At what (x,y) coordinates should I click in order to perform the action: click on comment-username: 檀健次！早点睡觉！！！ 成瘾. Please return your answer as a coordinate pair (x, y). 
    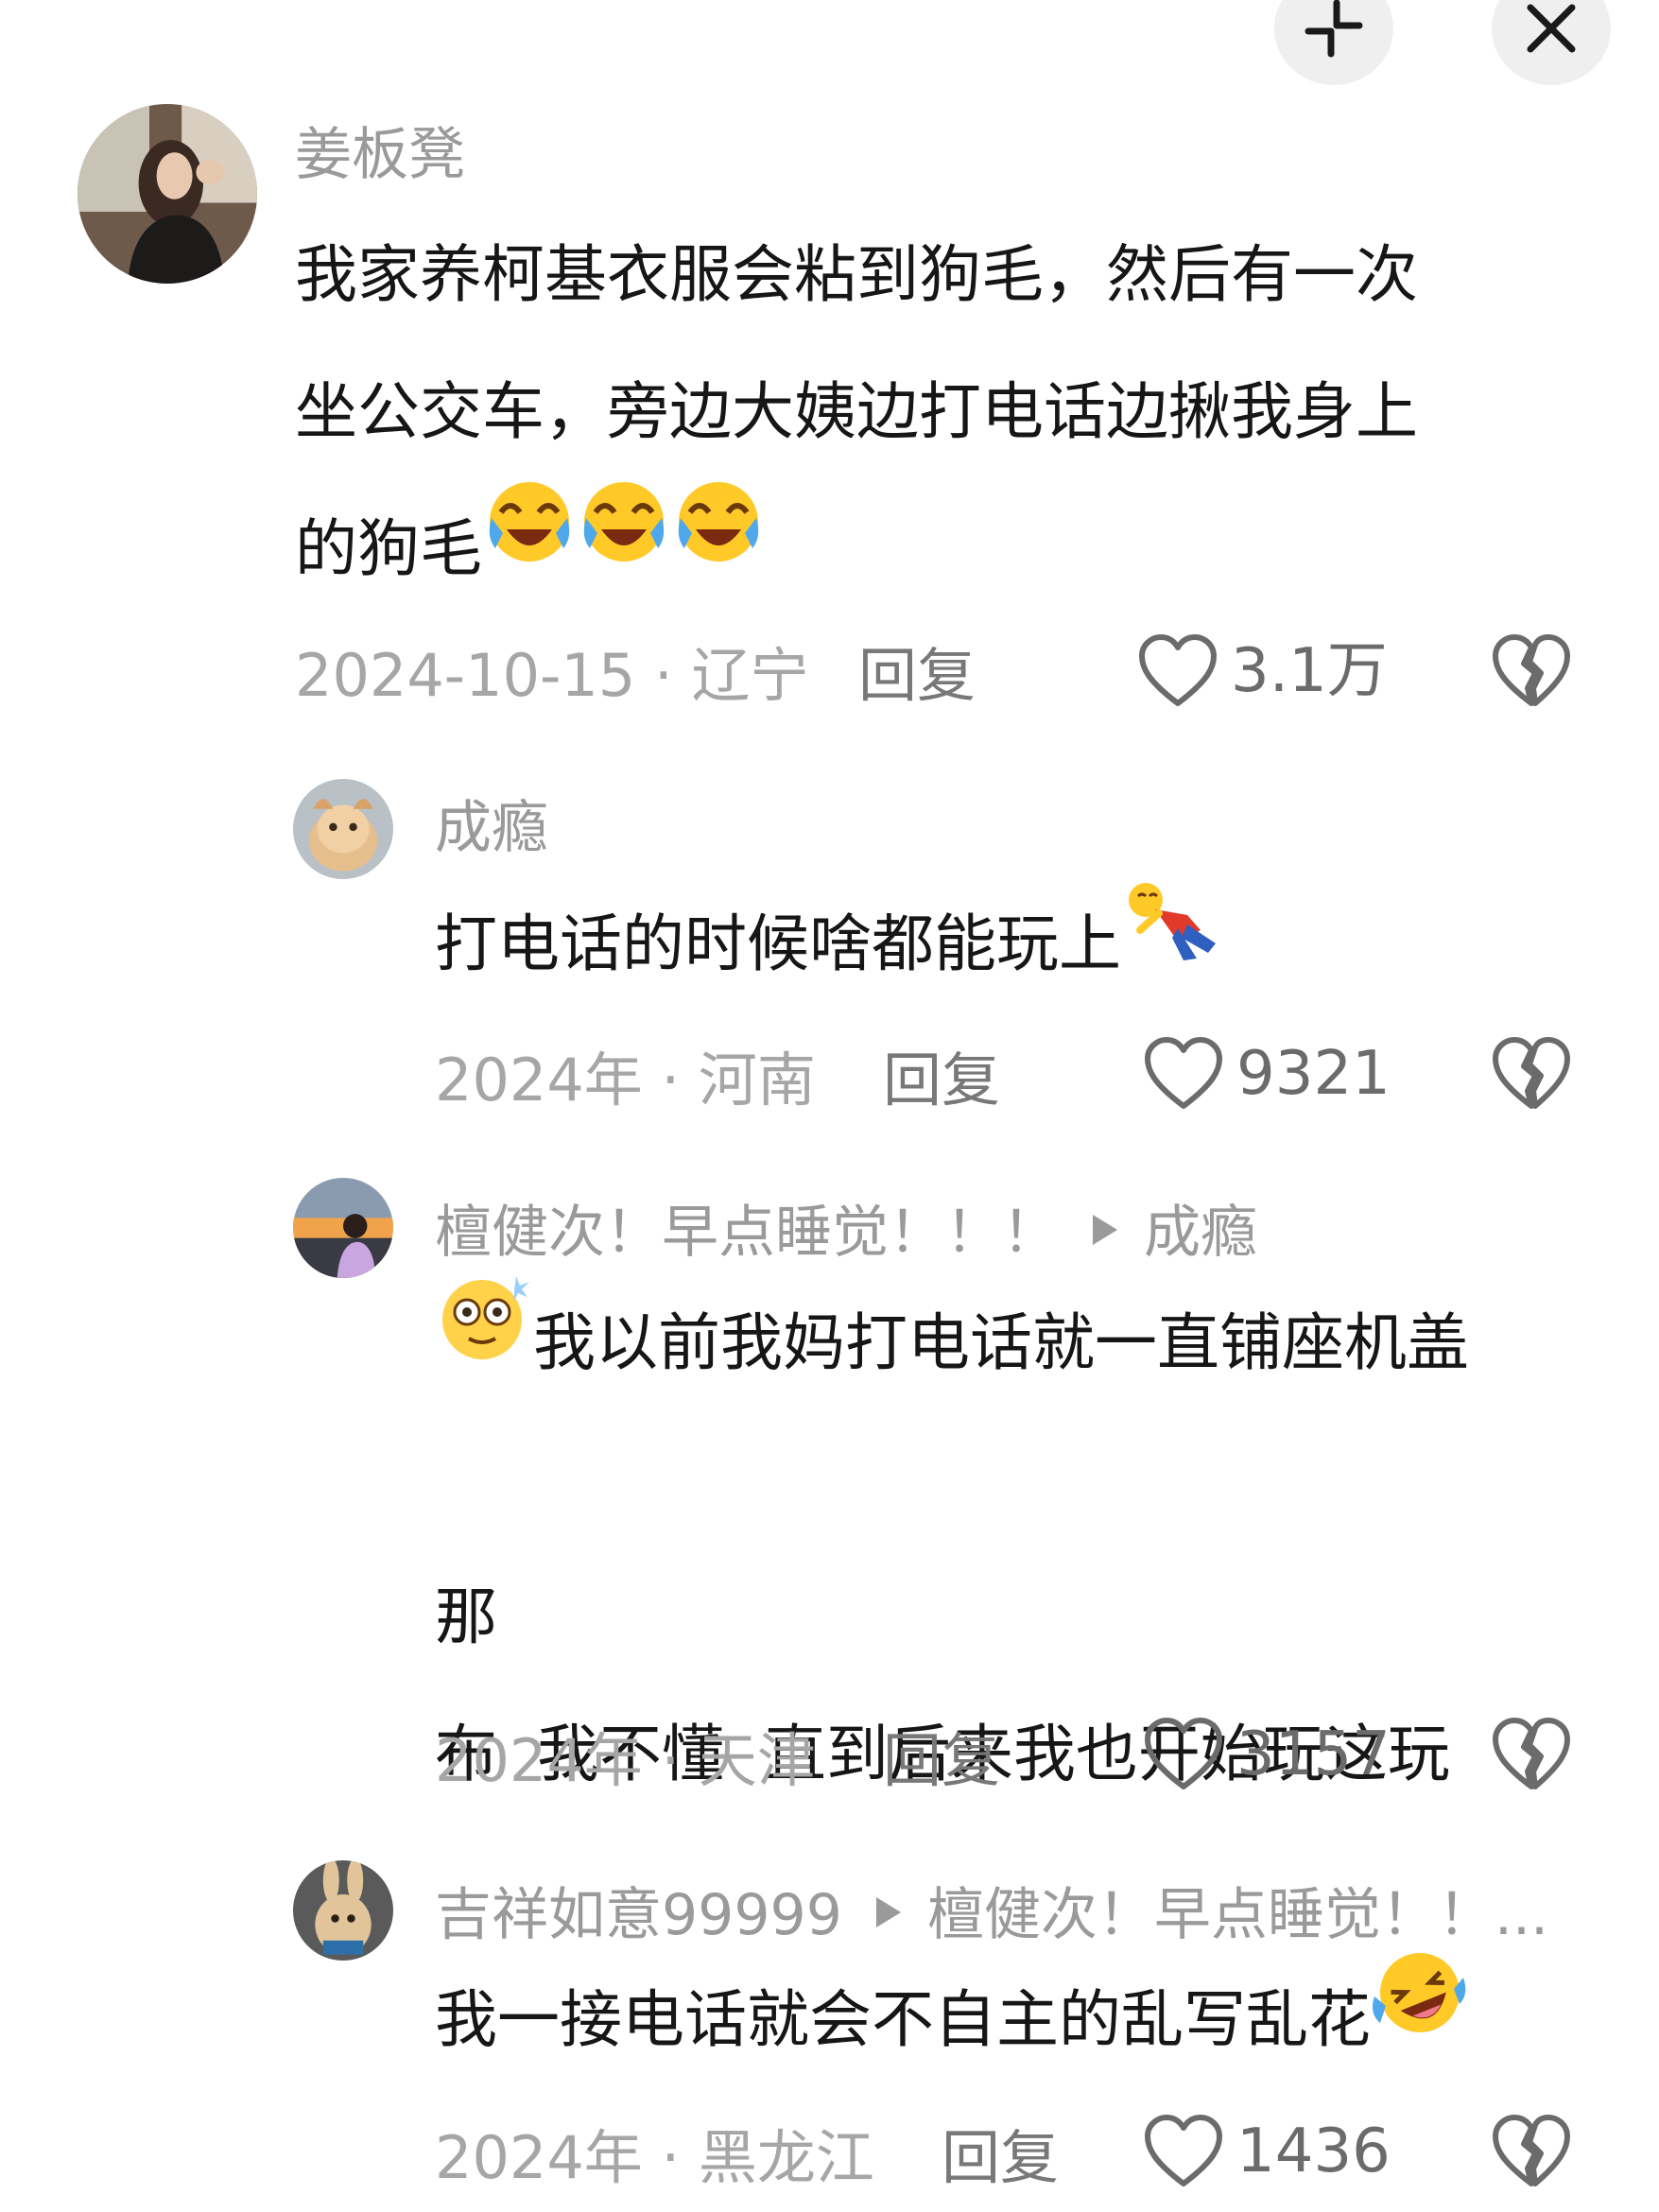
    Looking at the image, I should click on (846, 1232).